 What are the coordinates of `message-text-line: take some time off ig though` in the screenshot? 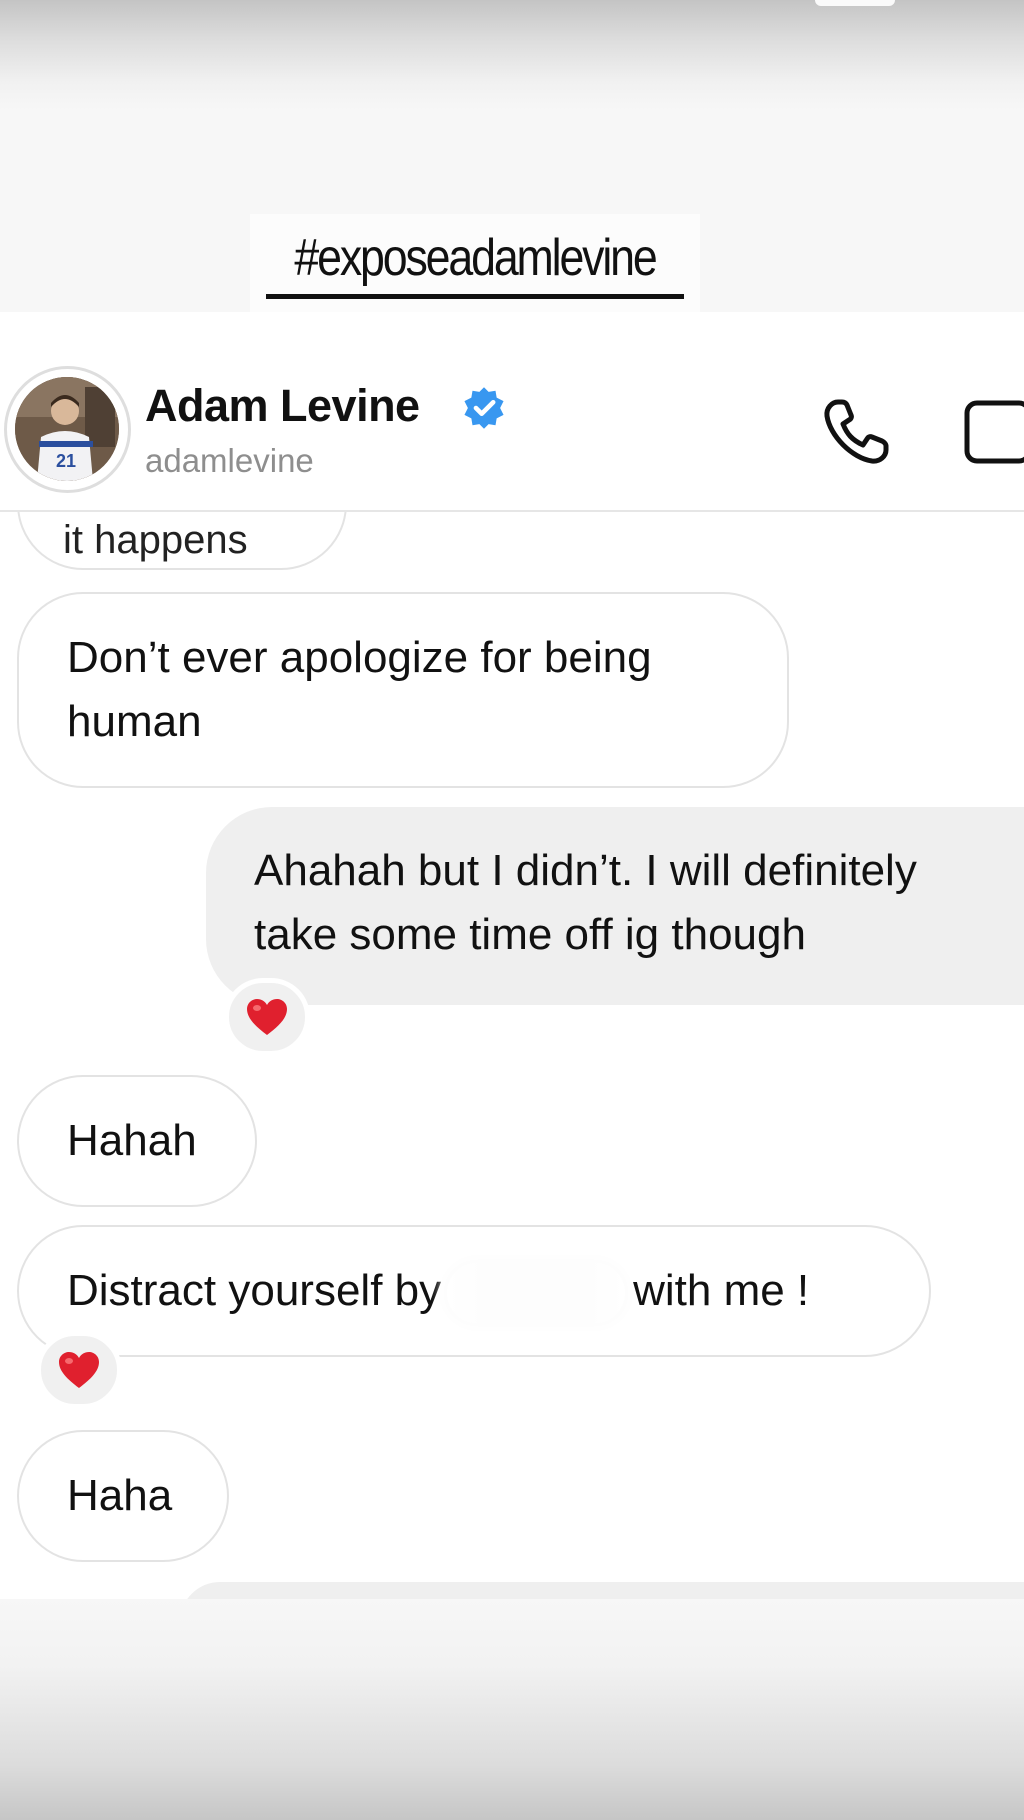 It's located at (530, 934).